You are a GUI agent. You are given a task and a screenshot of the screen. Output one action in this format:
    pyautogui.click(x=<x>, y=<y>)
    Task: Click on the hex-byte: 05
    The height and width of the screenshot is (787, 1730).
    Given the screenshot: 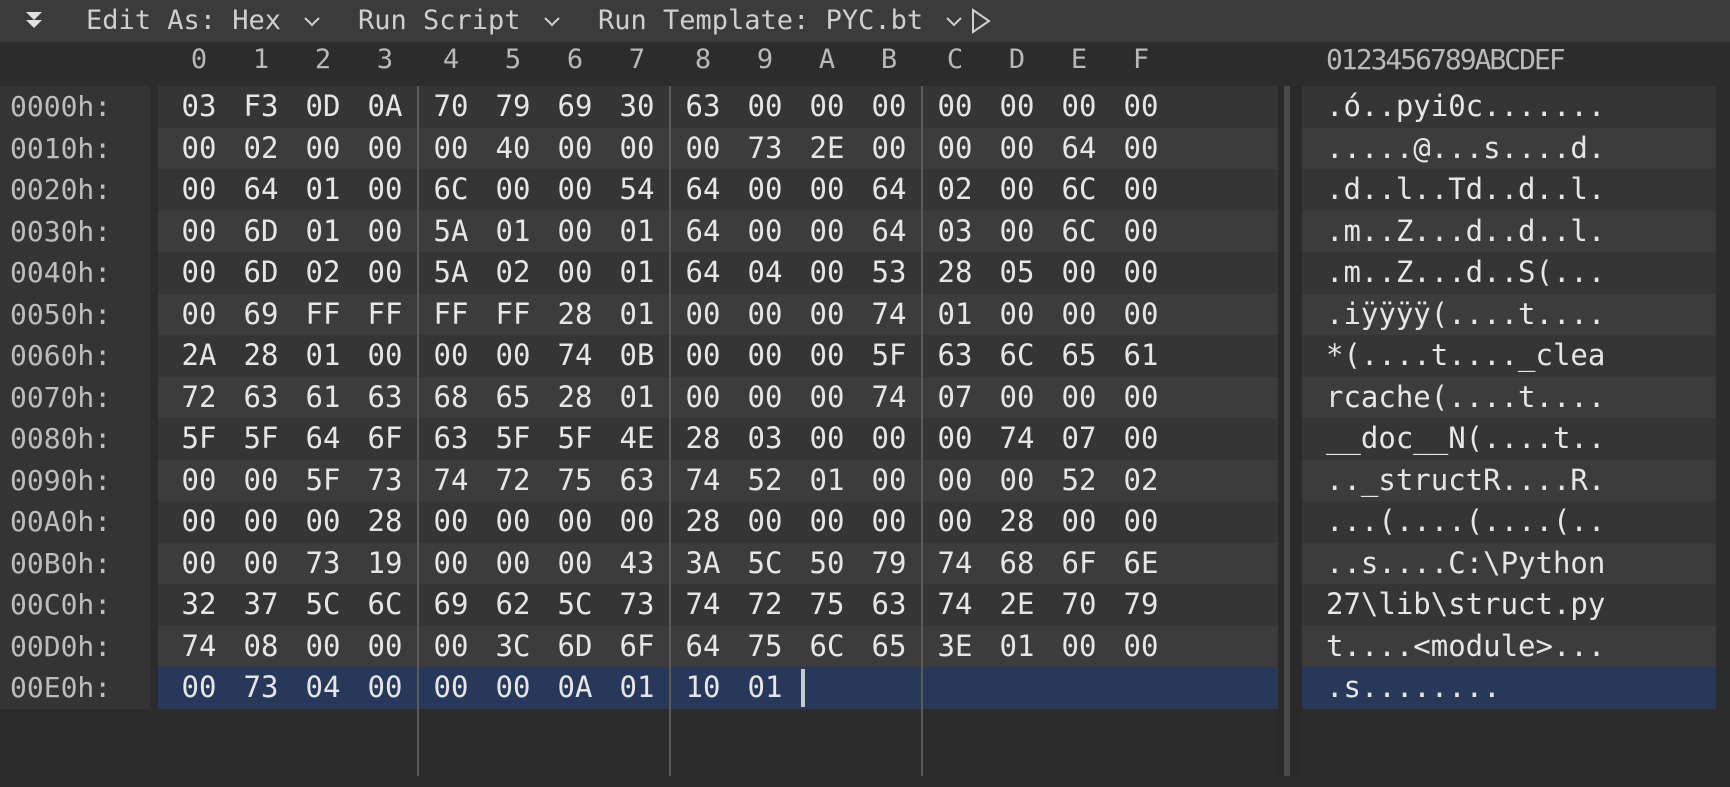 What is the action you would take?
    pyautogui.click(x=1017, y=273)
    